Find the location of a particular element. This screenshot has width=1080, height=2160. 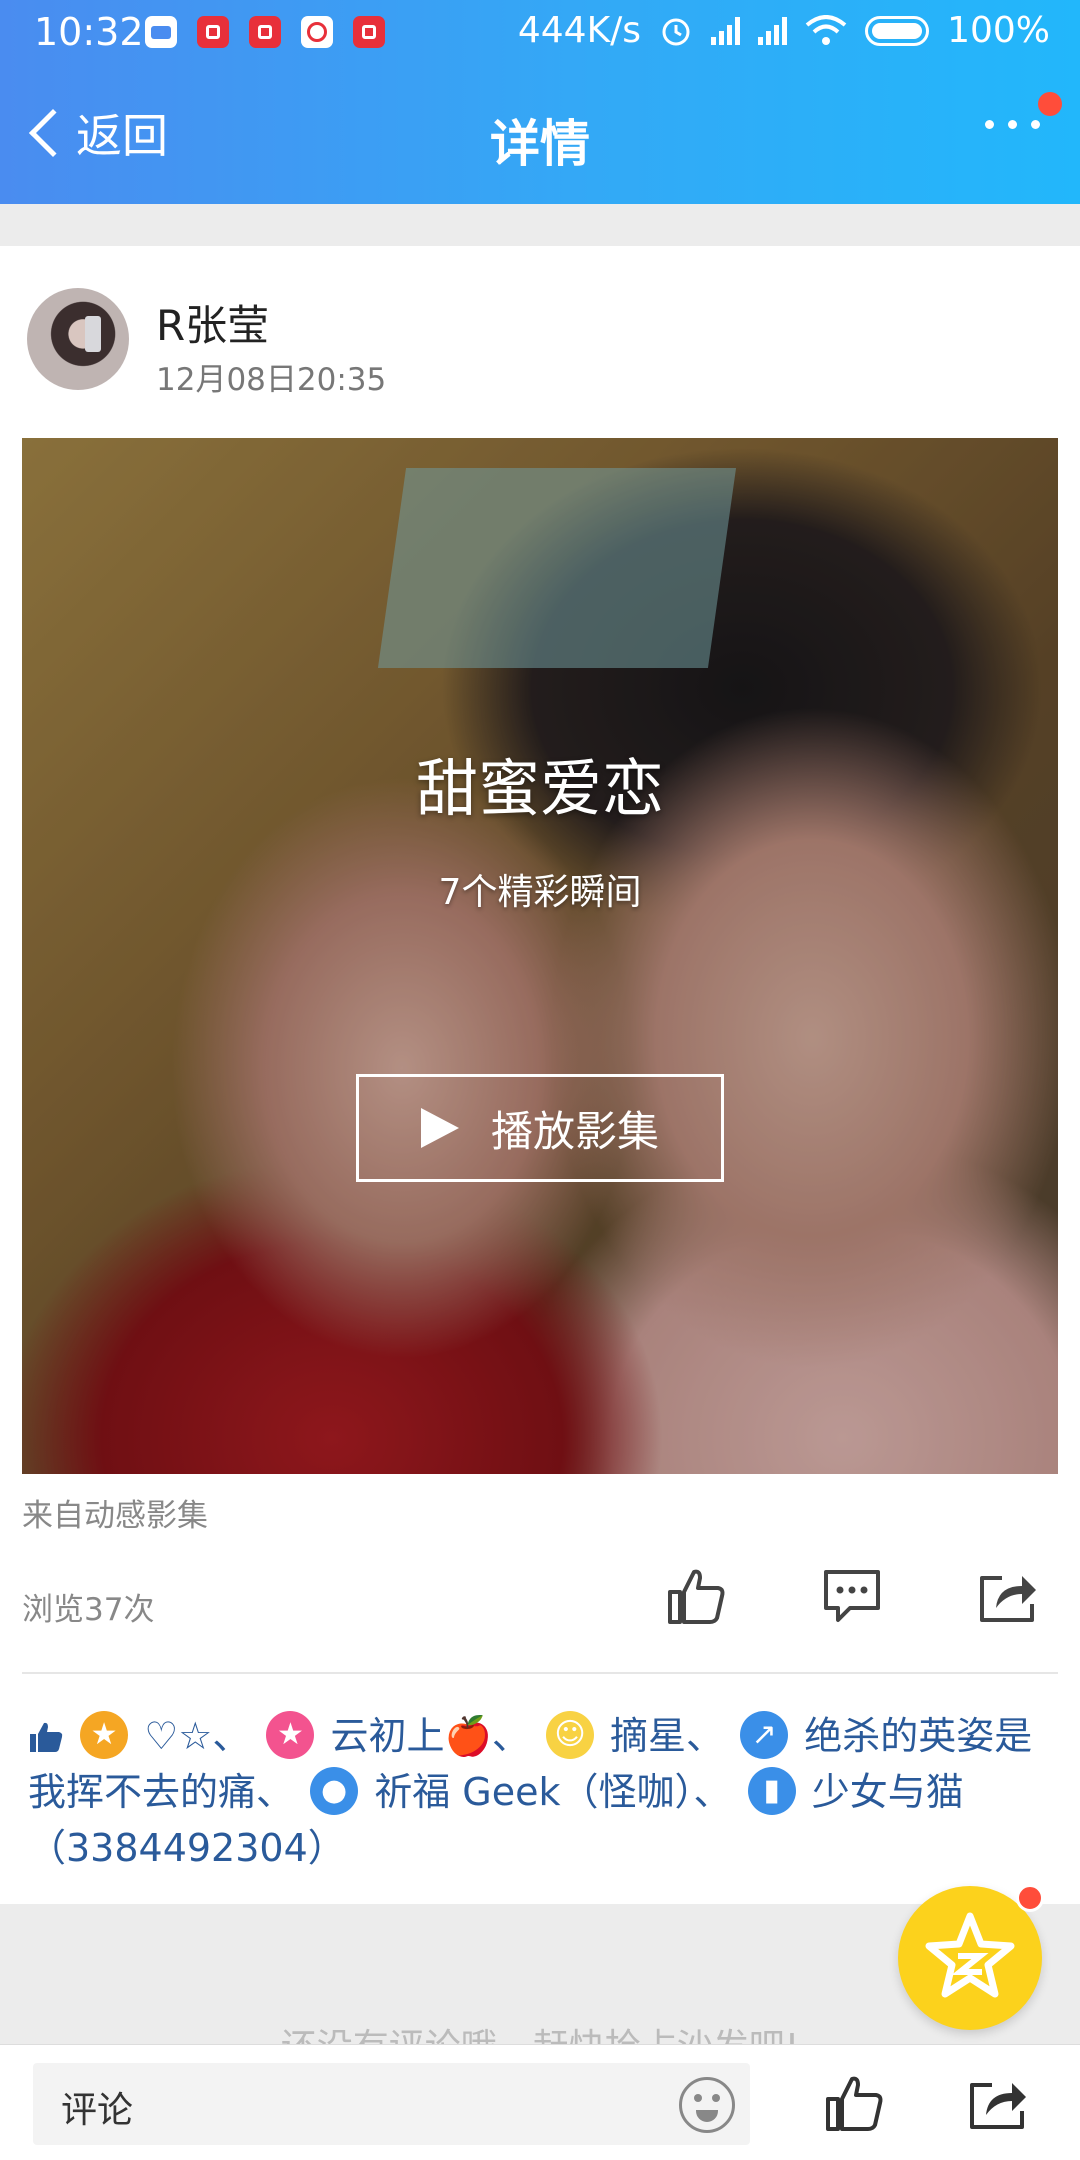

play-album-button: 播放影集 is located at coordinates (540, 1128).